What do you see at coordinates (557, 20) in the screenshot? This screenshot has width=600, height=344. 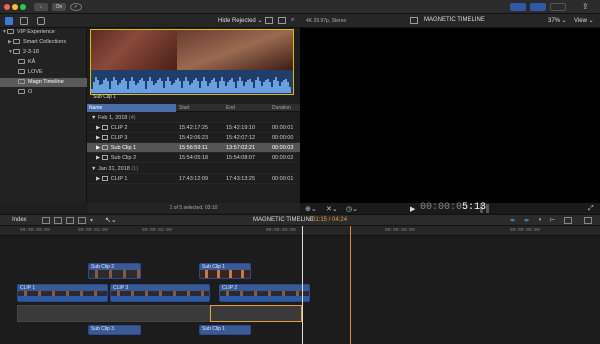 I see `zoom-dropdown: 37% ⌄` at bounding box center [557, 20].